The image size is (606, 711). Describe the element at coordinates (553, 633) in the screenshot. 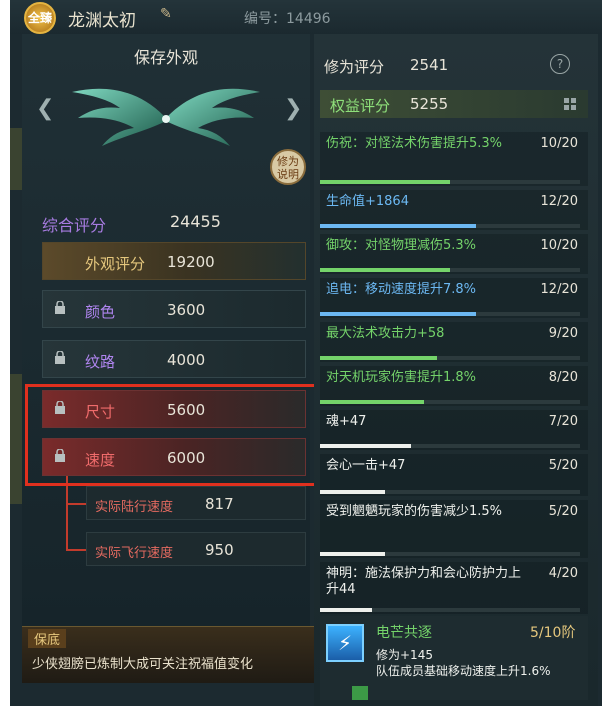

I see `skill-level: 5/10阶` at that location.